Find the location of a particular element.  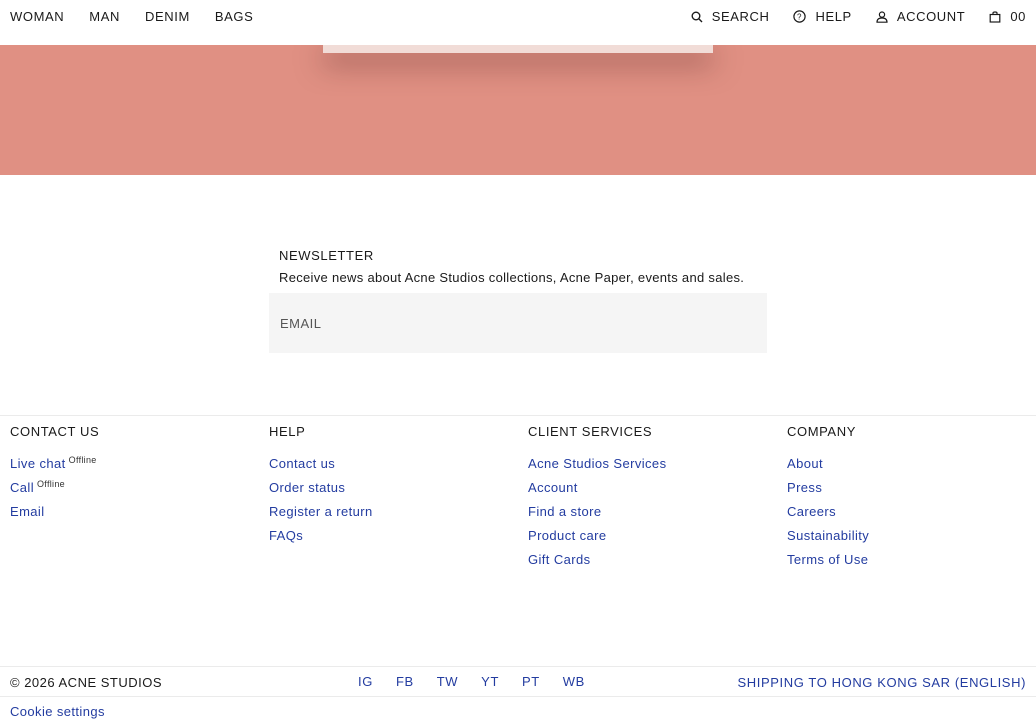

call-status: Offline is located at coordinates (51, 484).